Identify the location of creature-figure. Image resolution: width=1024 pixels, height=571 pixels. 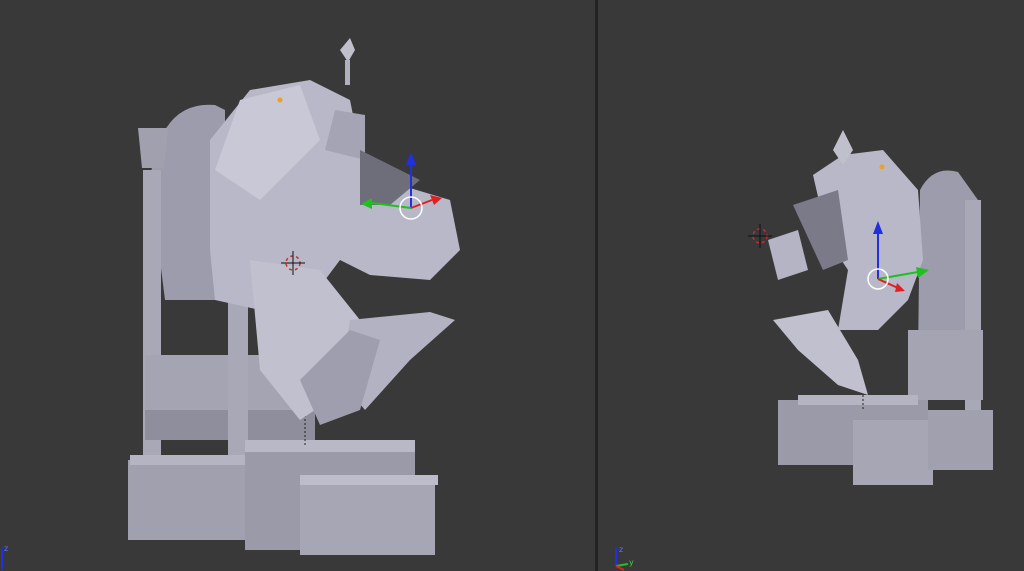
(845, 262).